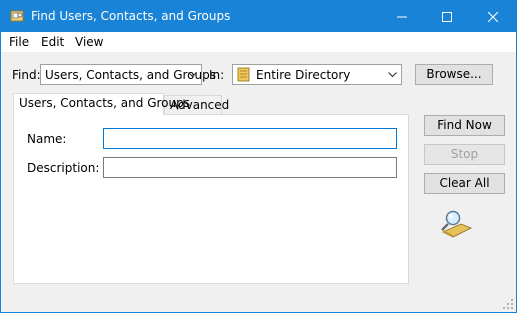 The height and width of the screenshot is (313, 517). What do you see at coordinates (26, 75) in the screenshot?
I see `find-label: Find:` at bounding box center [26, 75].